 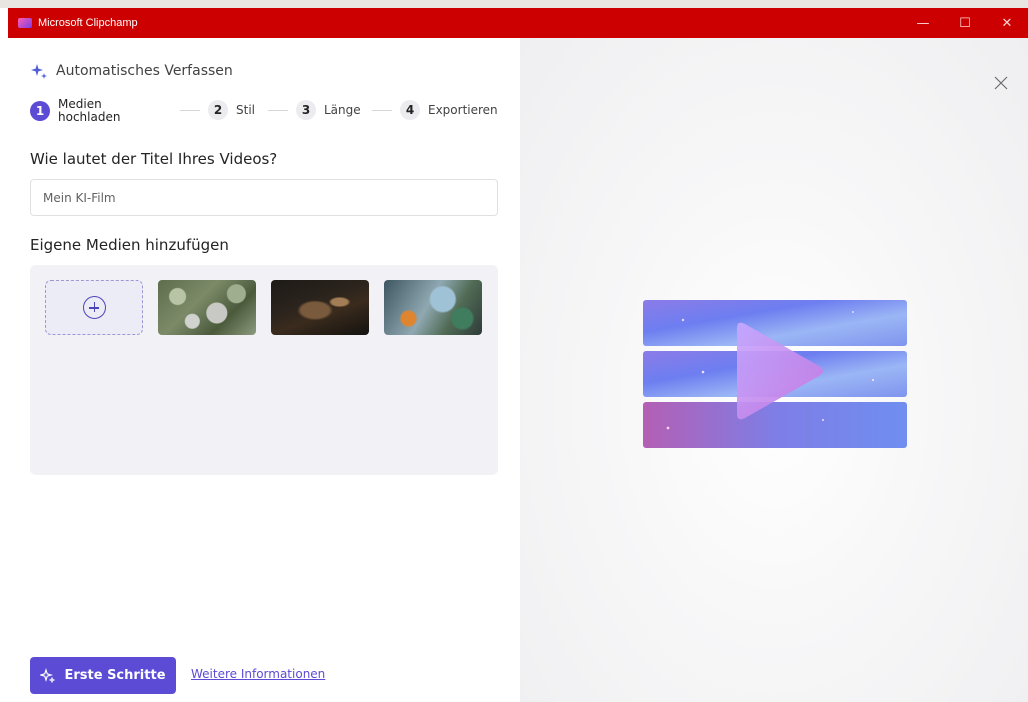 I want to click on step-label-line: hochladen, so click(x=89, y=117).